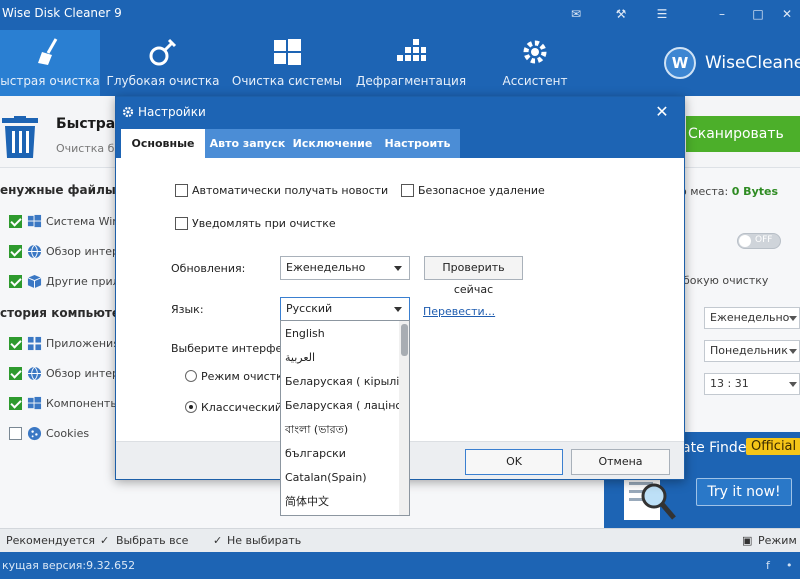  What do you see at coordinates (779, 540) in the screenshot?
I see `mode-label: Режим о` at bounding box center [779, 540].